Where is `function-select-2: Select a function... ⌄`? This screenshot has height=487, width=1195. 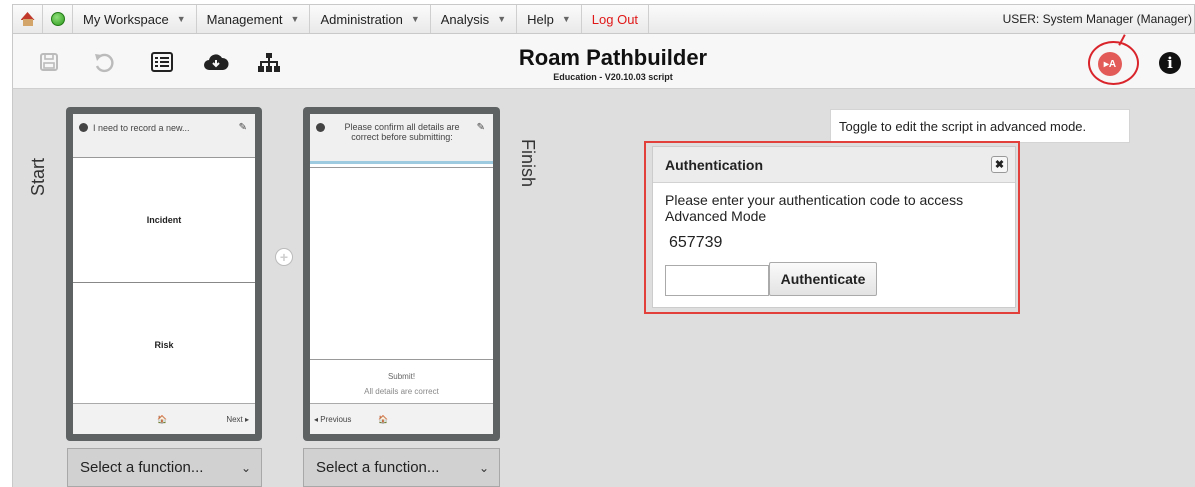 function-select-2: Select a function... ⌄ is located at coordinates (401, 467).